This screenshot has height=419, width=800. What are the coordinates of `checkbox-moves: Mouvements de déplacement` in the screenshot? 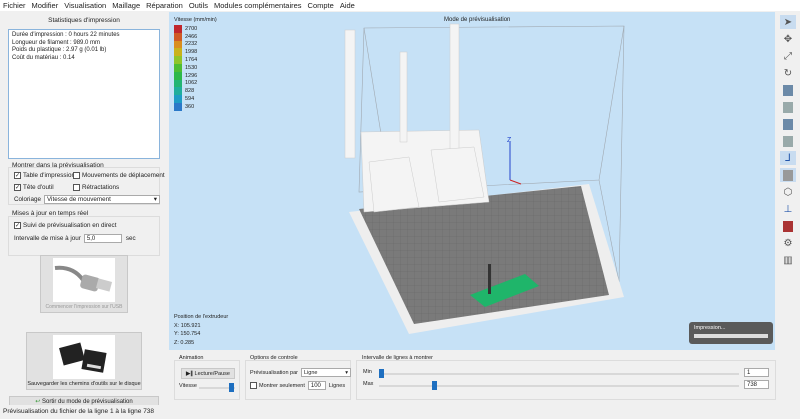 It's located at (119, 175).